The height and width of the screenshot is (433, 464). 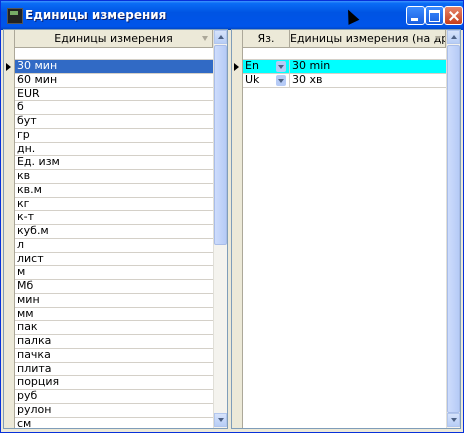 What do you see at coordinates (114, 315) in the screenshot?
I see `unit-row: мм` at bounding box center [114, 315].